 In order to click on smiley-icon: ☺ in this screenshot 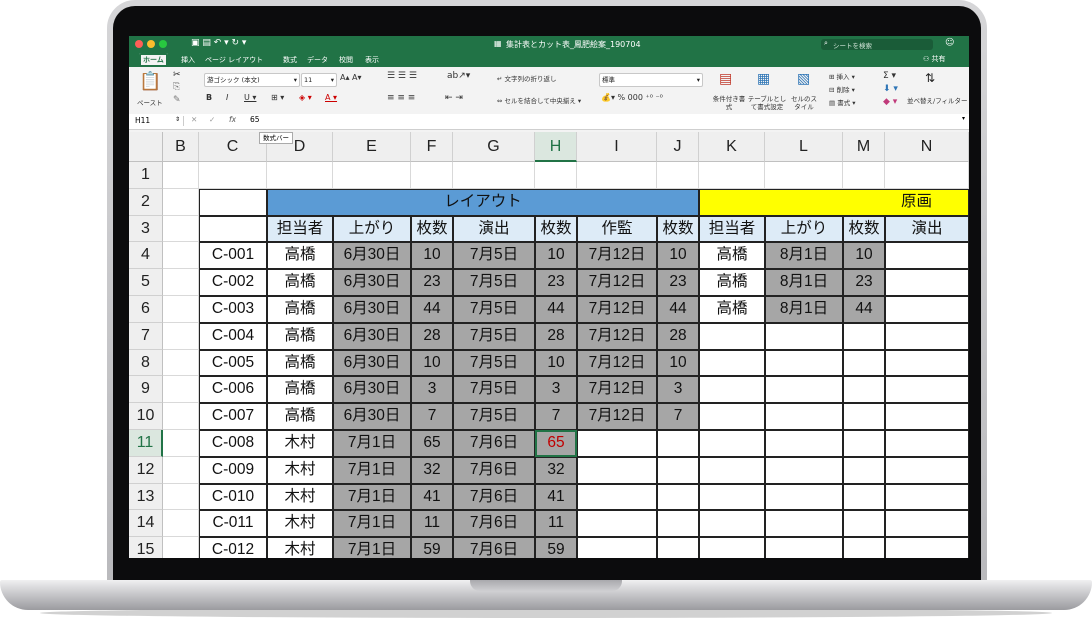, I will do `click(949, 43)`.